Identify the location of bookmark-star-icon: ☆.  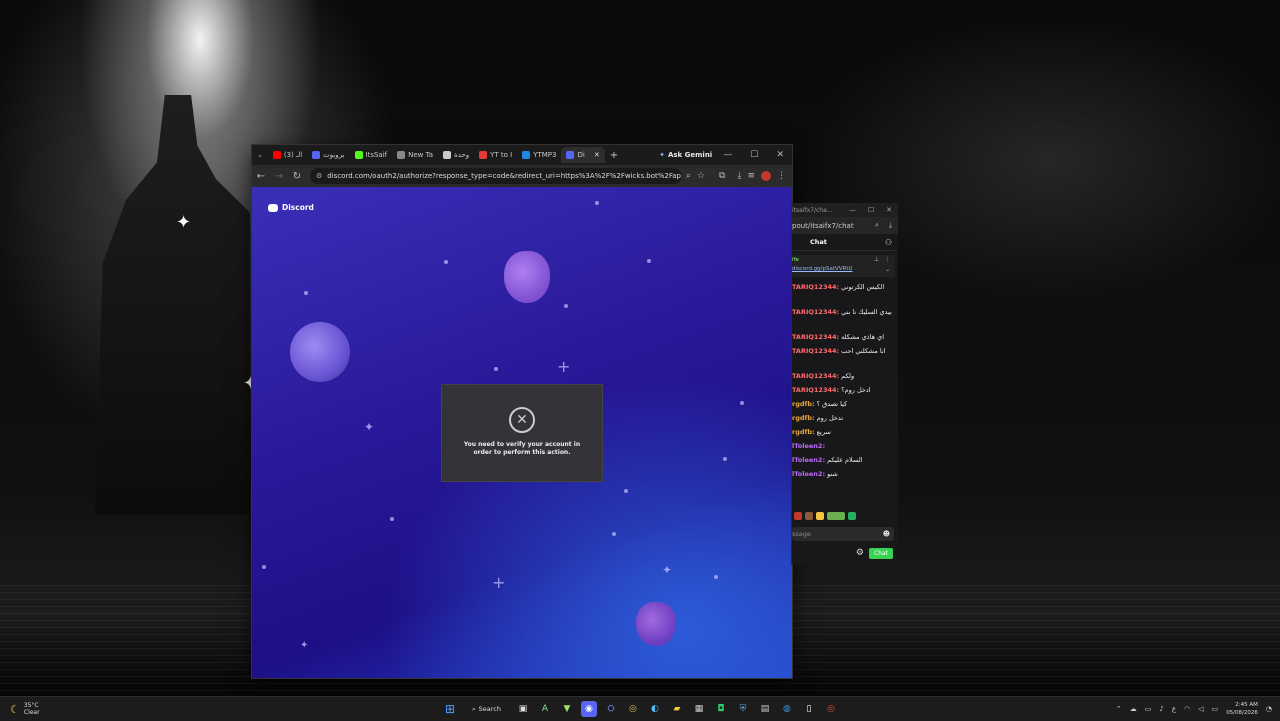
(701, 176).